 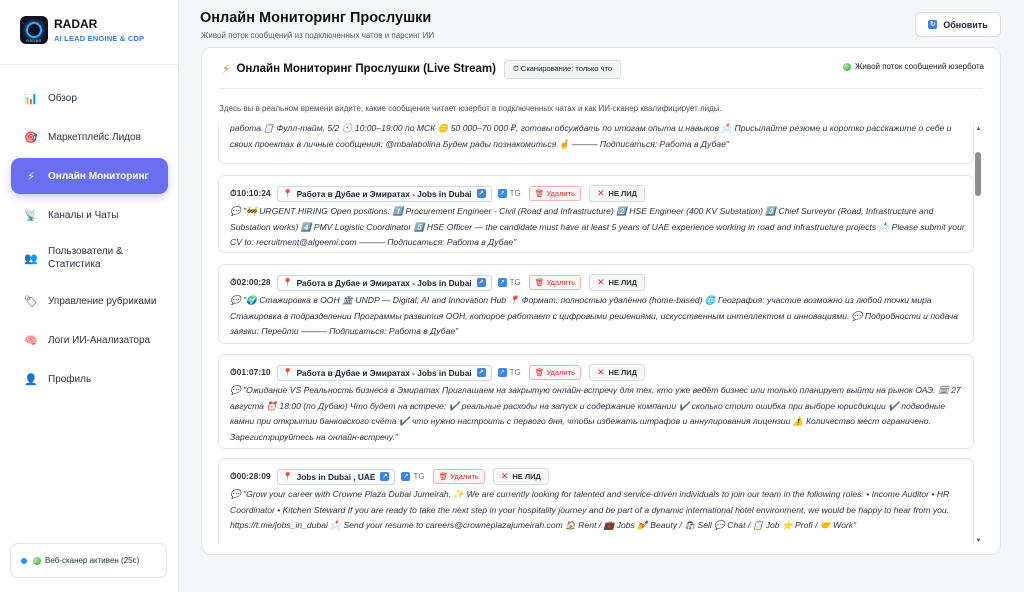 I want to click on sidebar-item-profile: 👤 Профиль, so click(x=89, y=379).